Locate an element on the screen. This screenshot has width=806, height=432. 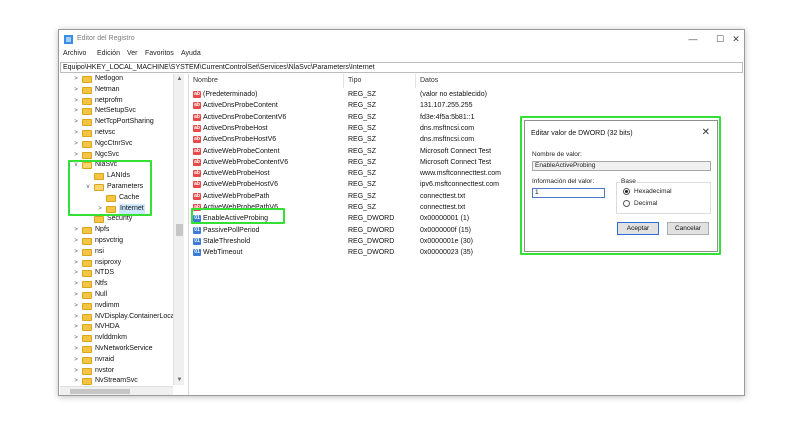
tree-node: > nsi is located at coordinates (123, 252).